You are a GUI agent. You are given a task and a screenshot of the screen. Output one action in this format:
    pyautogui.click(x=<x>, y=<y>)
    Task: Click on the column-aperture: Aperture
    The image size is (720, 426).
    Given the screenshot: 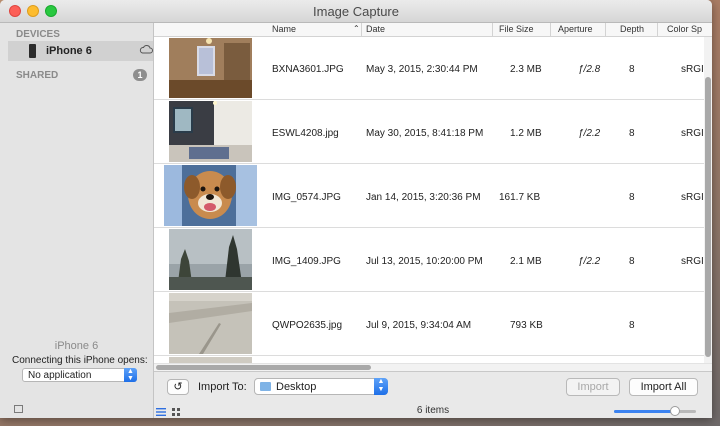 What is the action you would take?
    pyautogui.click(x=575, y=29)
    